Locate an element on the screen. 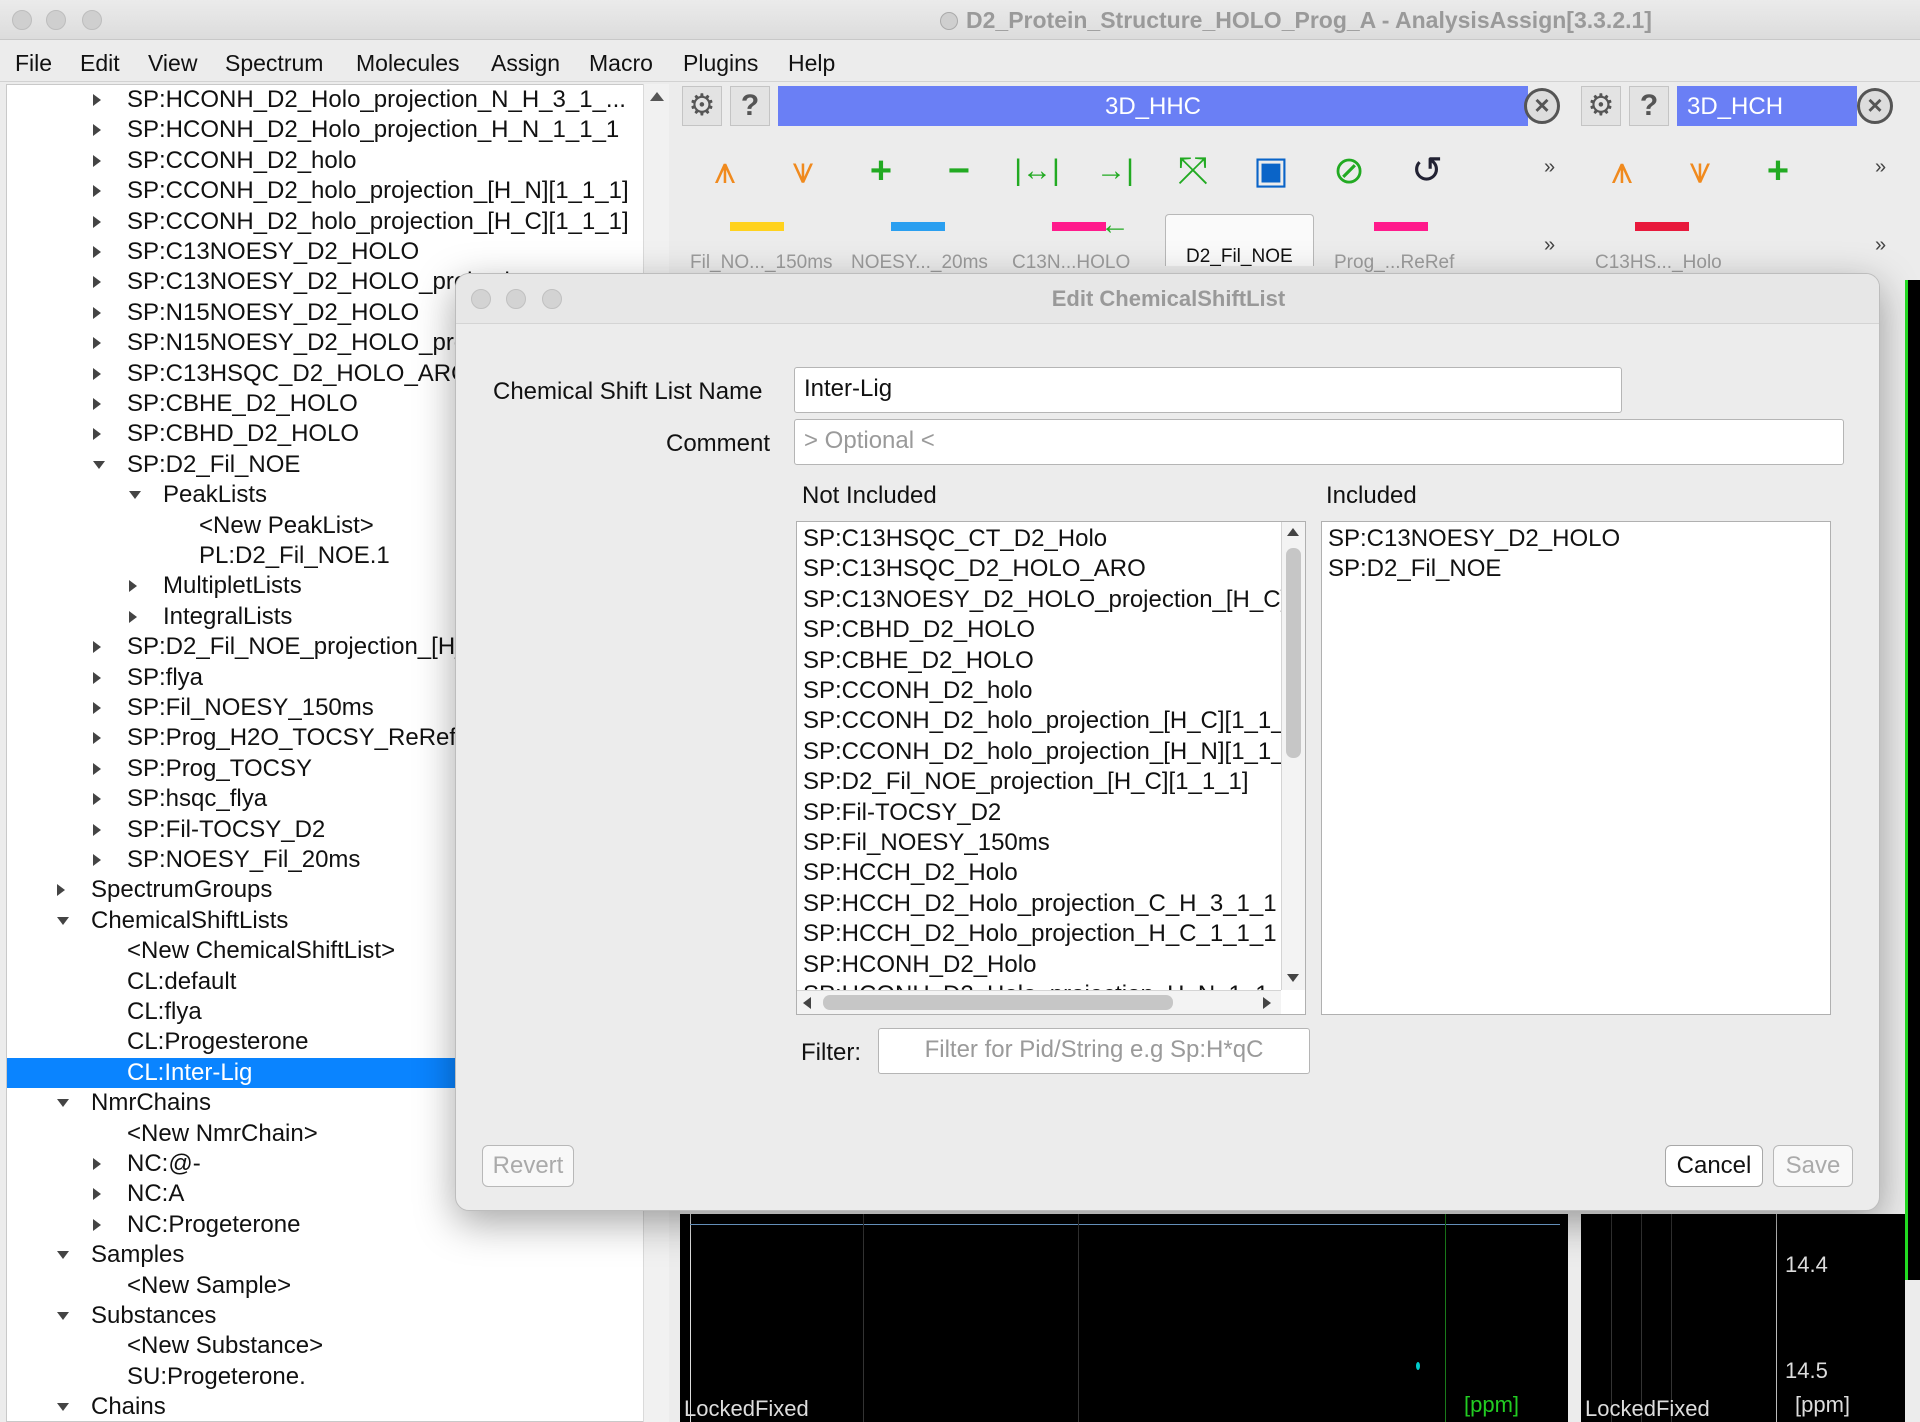 This screenshot has width=1920, height=1422. horizontal-scrollbar is located at coordinates (1039, 1002).